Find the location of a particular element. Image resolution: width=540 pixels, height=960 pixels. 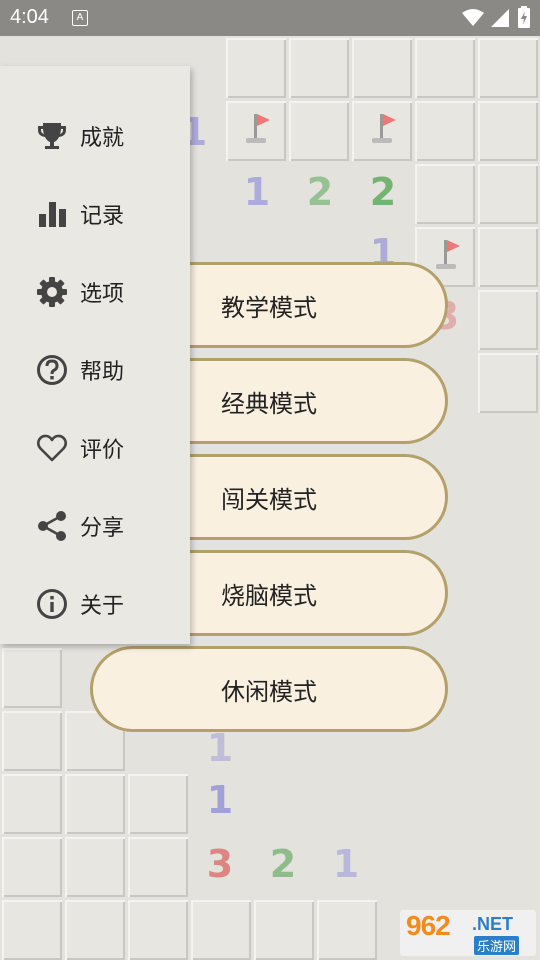

signal-icon is located at coordinates (500, 18).